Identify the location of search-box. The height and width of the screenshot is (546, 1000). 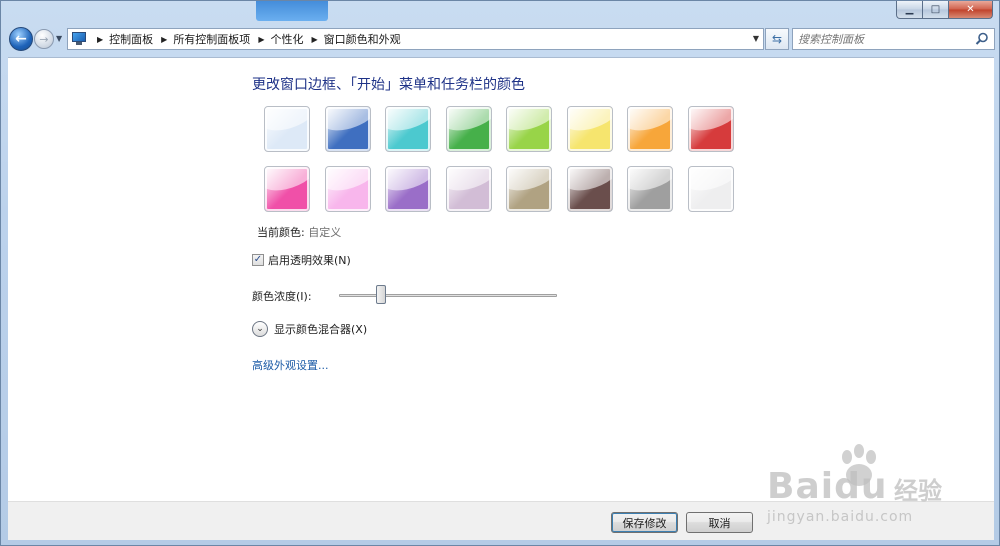
(893, 39).